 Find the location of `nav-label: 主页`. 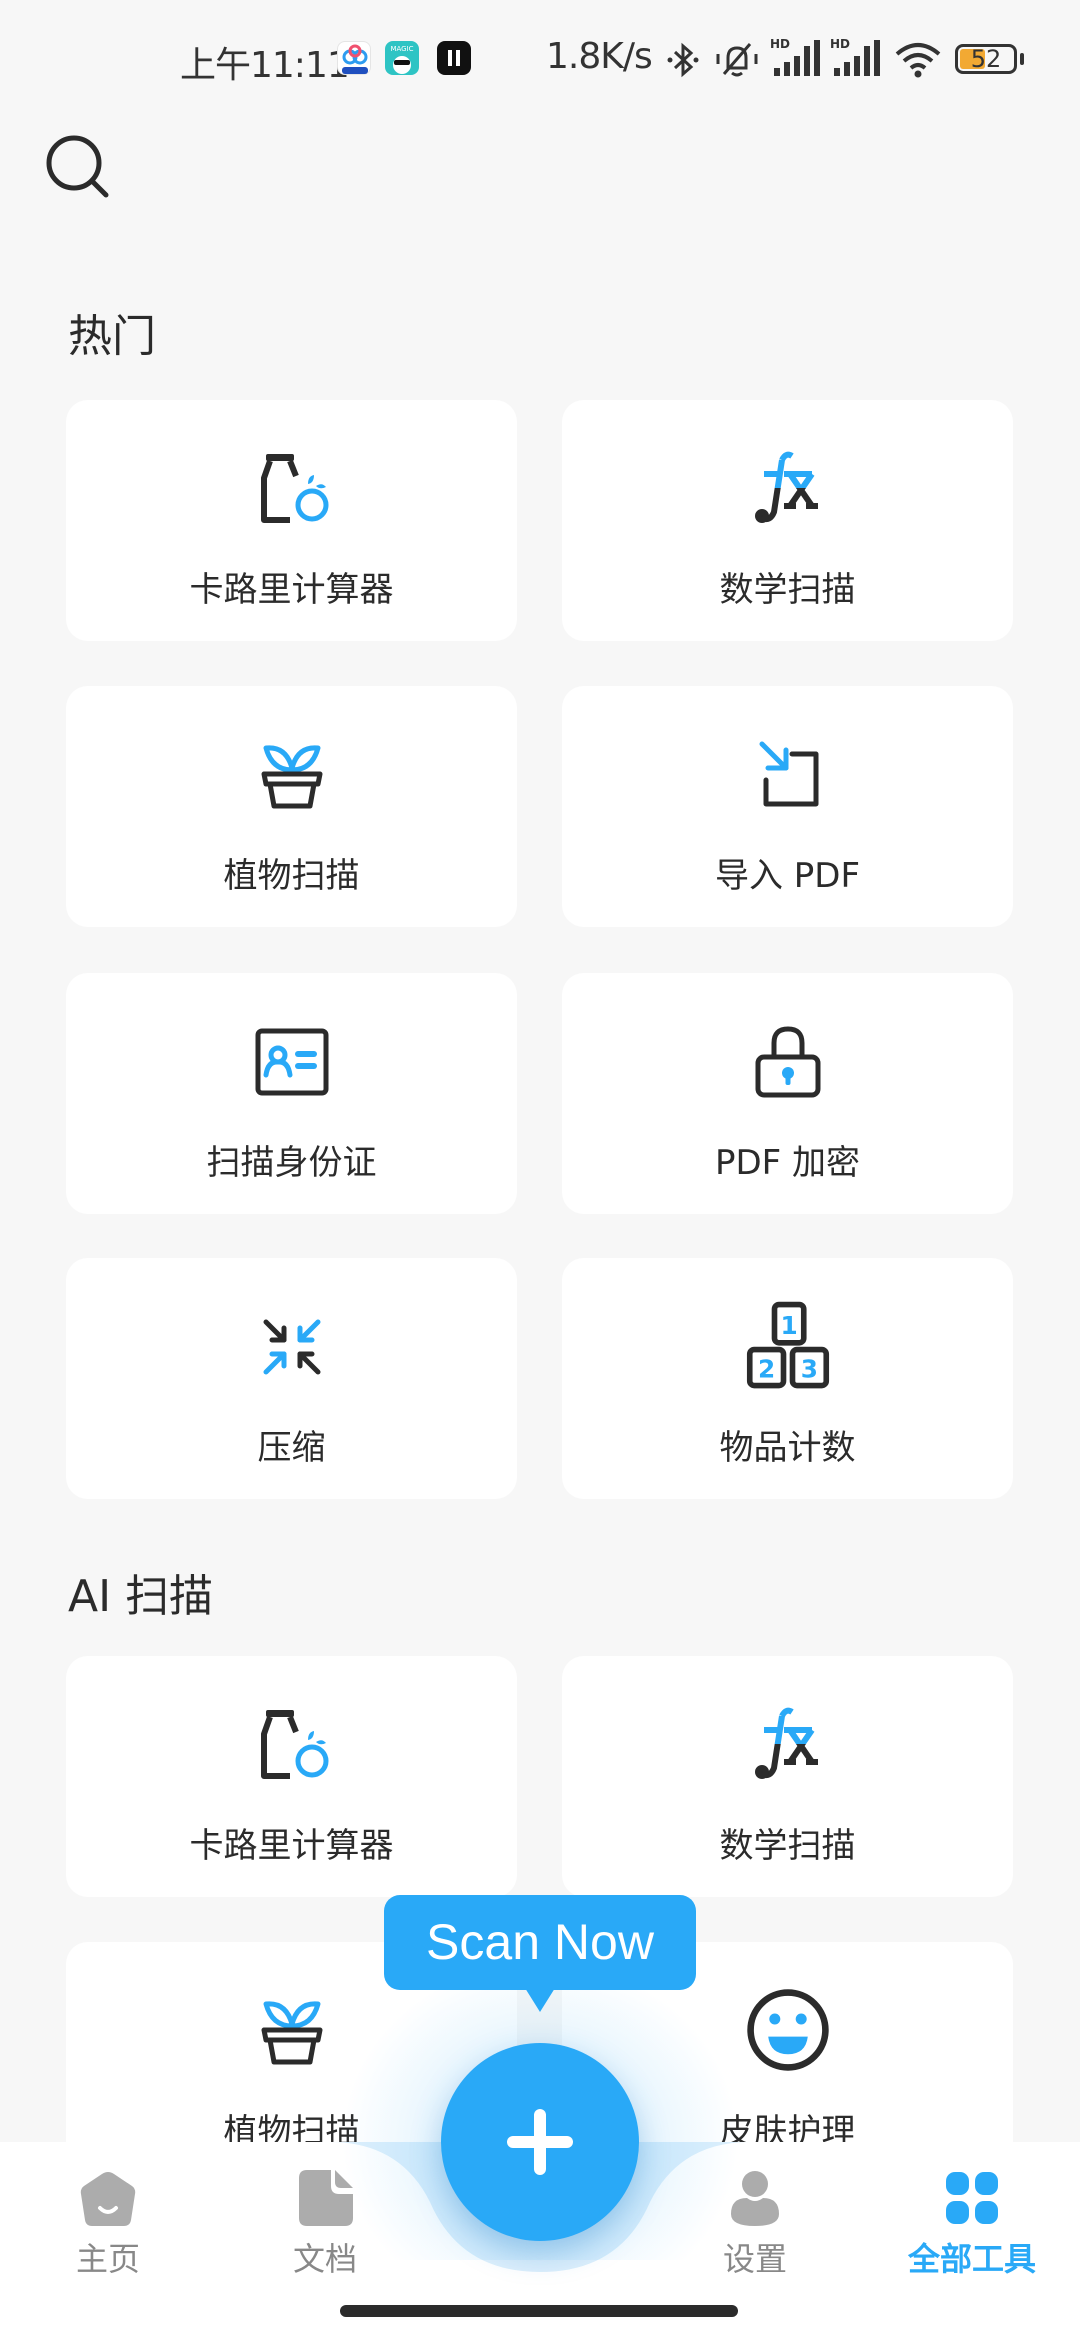

nav-label: 主页 is located at coordinates (107, 2259).